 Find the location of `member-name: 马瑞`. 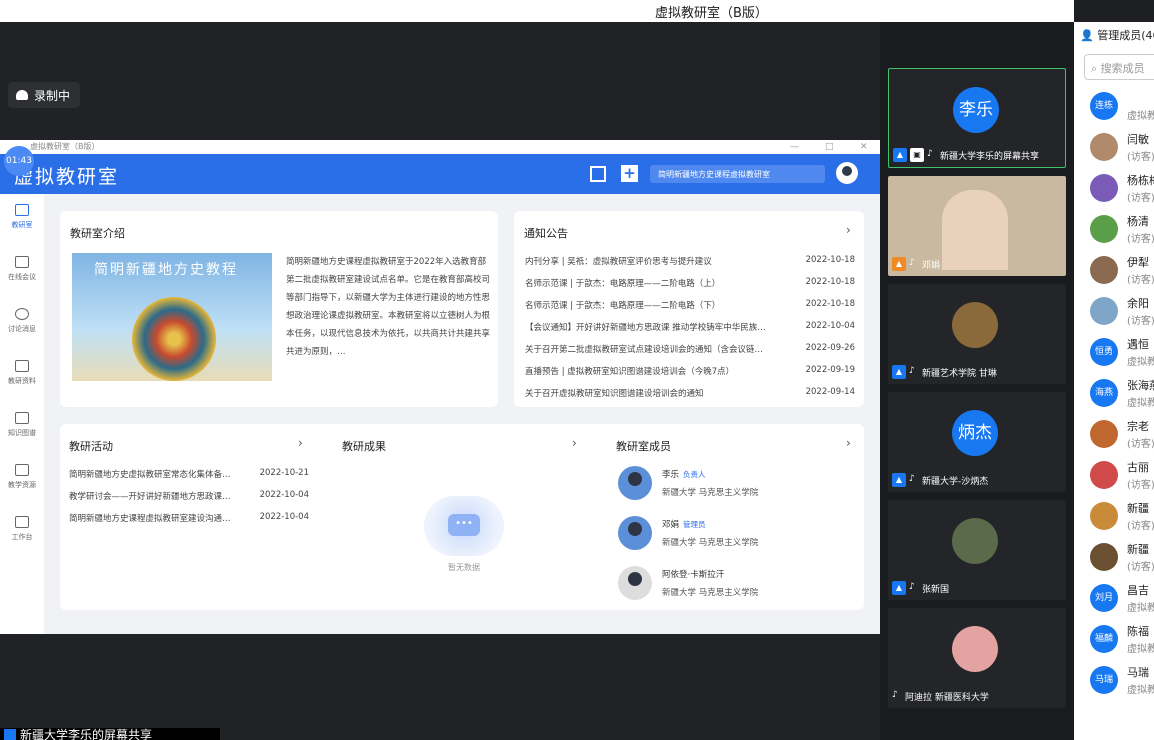

member-name: 马瑞 is located at coordinates (1138, 672).